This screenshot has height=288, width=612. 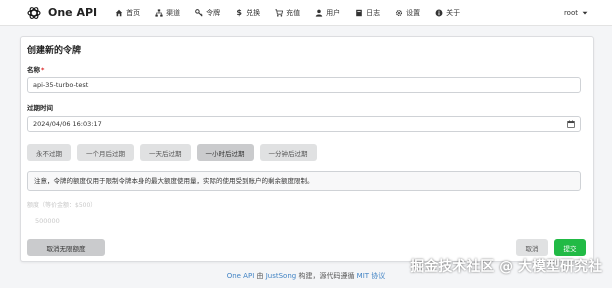 What do you see at coordinates (119, 12) in the screenshot?
I see `home-icon` at bounding box center [119, 12].